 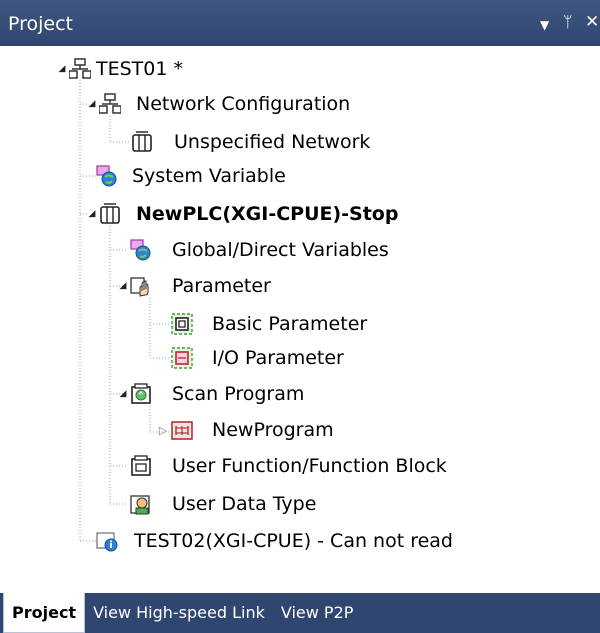 What do you see at coordinates (244, 504) in the screenshot?
I see `tree-item-user-data-type: User Data Type` at bounding box center [244, 504].